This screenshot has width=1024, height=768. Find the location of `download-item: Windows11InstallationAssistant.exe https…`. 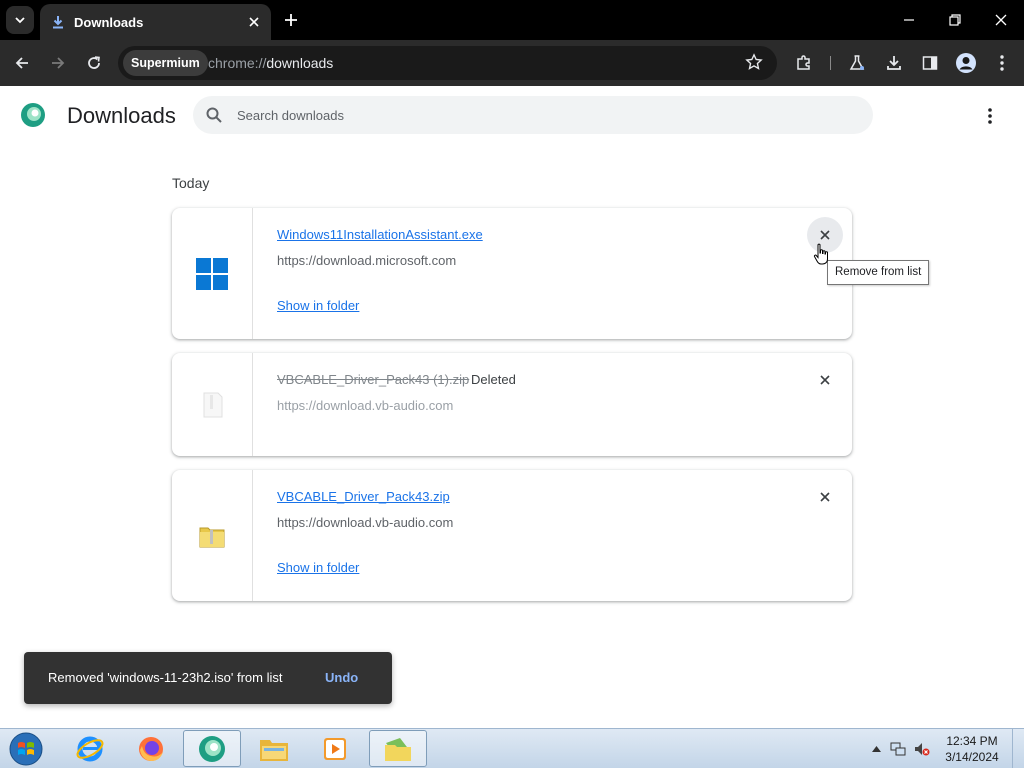

download-item: Windows11InstallationAssistant.exe https… is located at coordinates (512, 273).